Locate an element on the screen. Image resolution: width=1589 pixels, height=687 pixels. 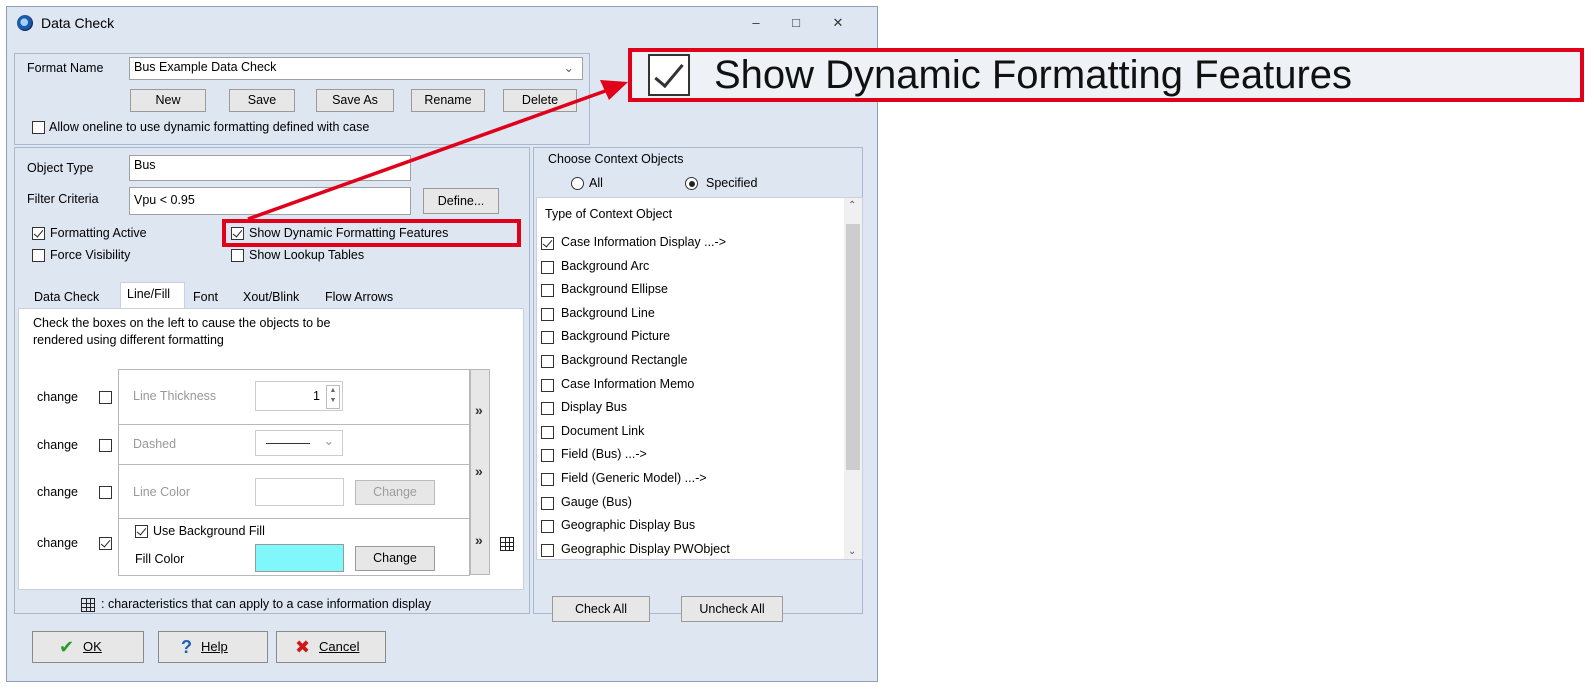
callout-checkbox-icon is located at coordinates (669, 75).